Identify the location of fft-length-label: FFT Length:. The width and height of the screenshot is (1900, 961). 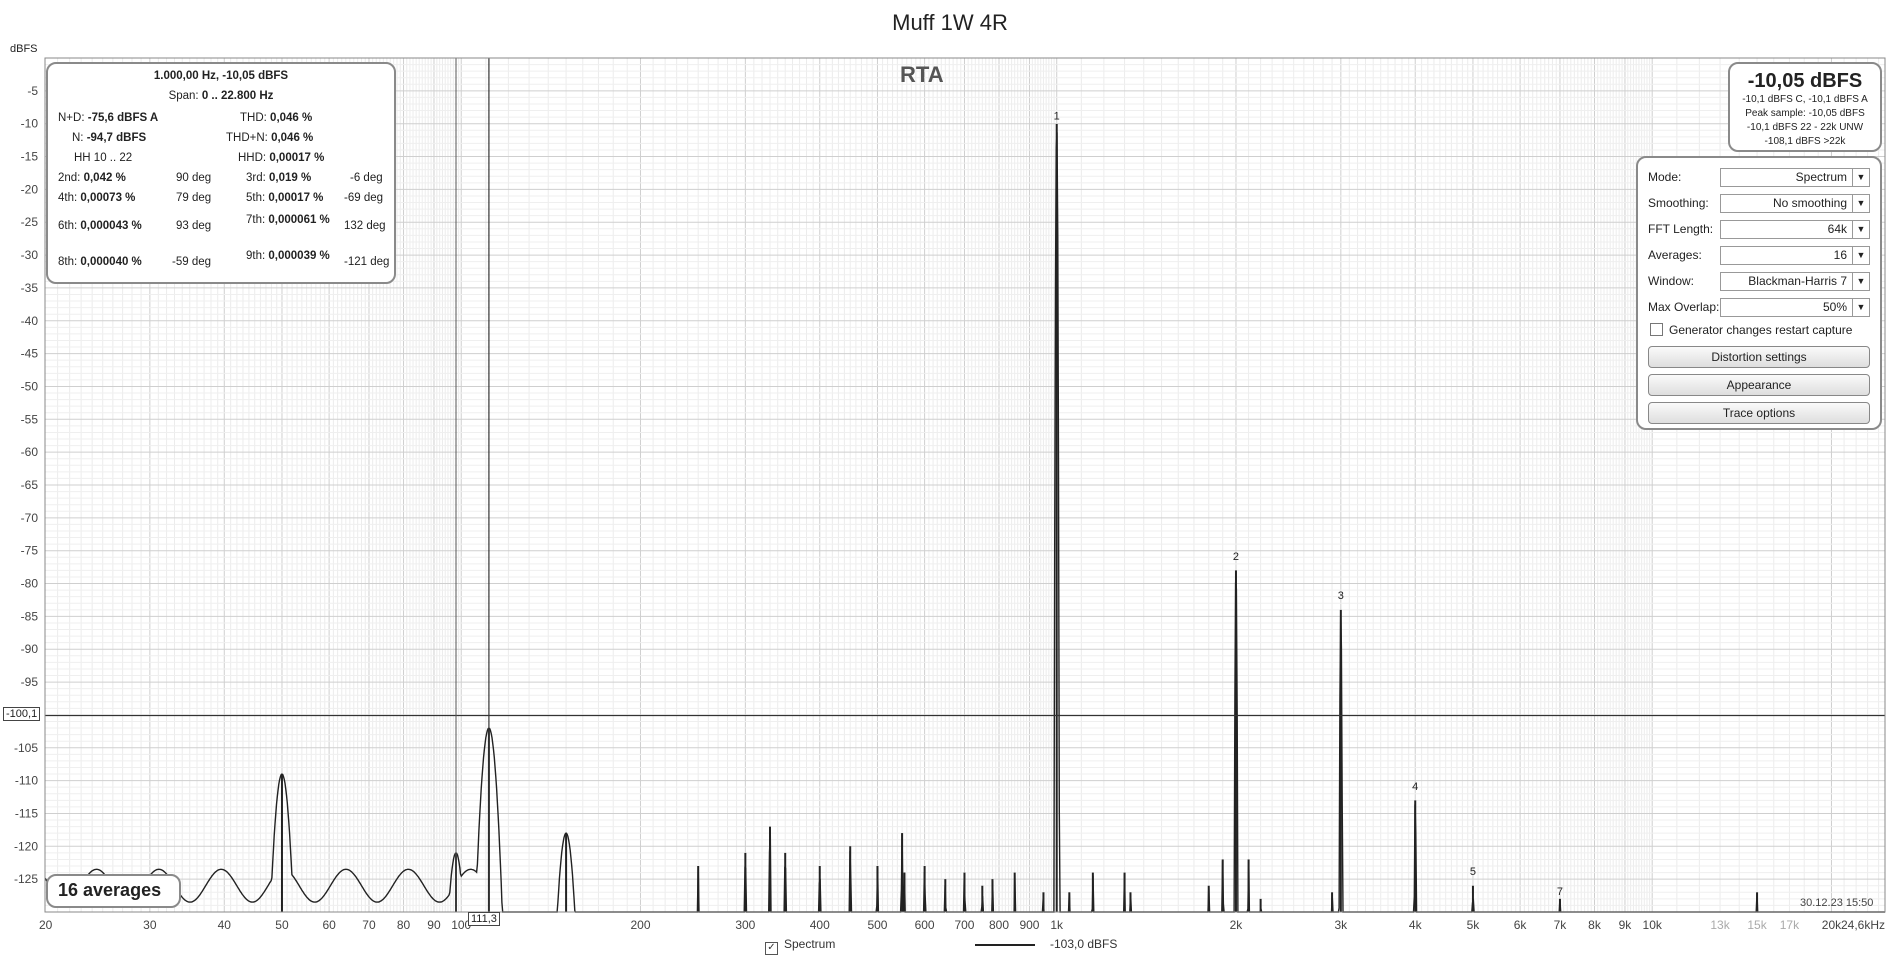
(1681, 229).